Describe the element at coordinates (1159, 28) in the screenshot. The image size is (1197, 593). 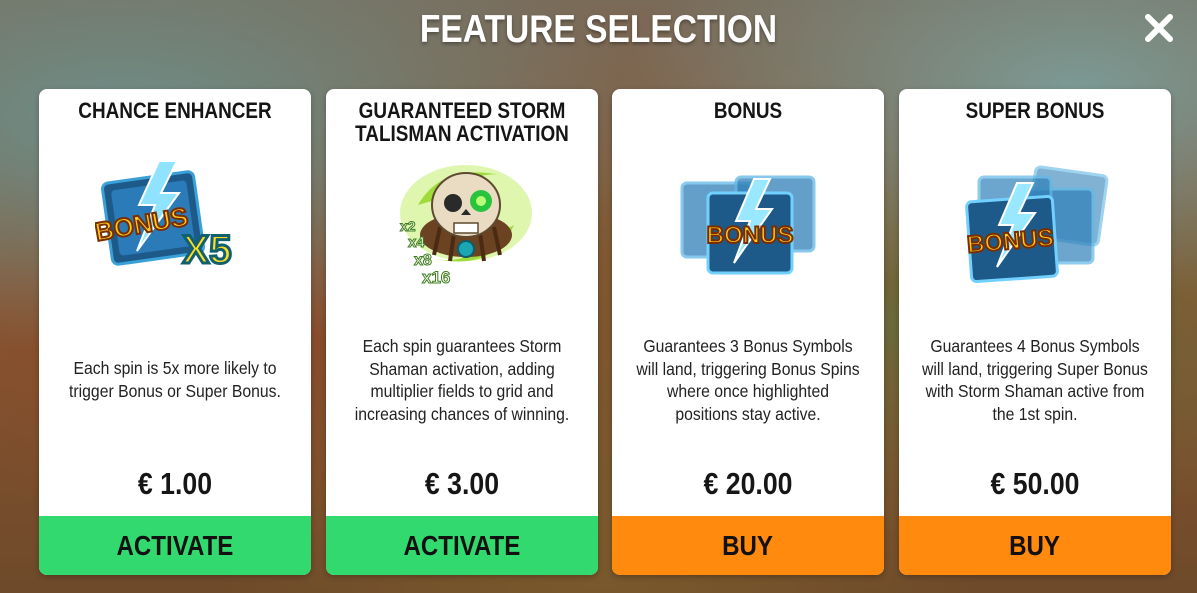
I see `close-icon` at that location.